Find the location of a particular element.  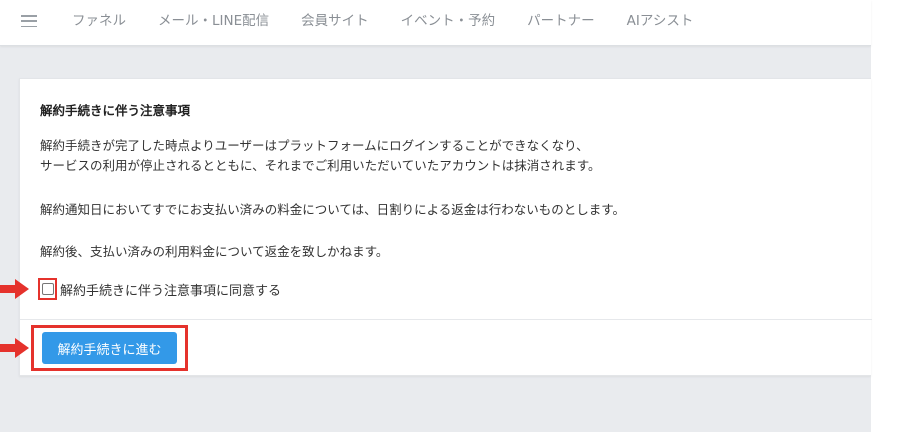

right-margin is located at coordinates (884, 216).